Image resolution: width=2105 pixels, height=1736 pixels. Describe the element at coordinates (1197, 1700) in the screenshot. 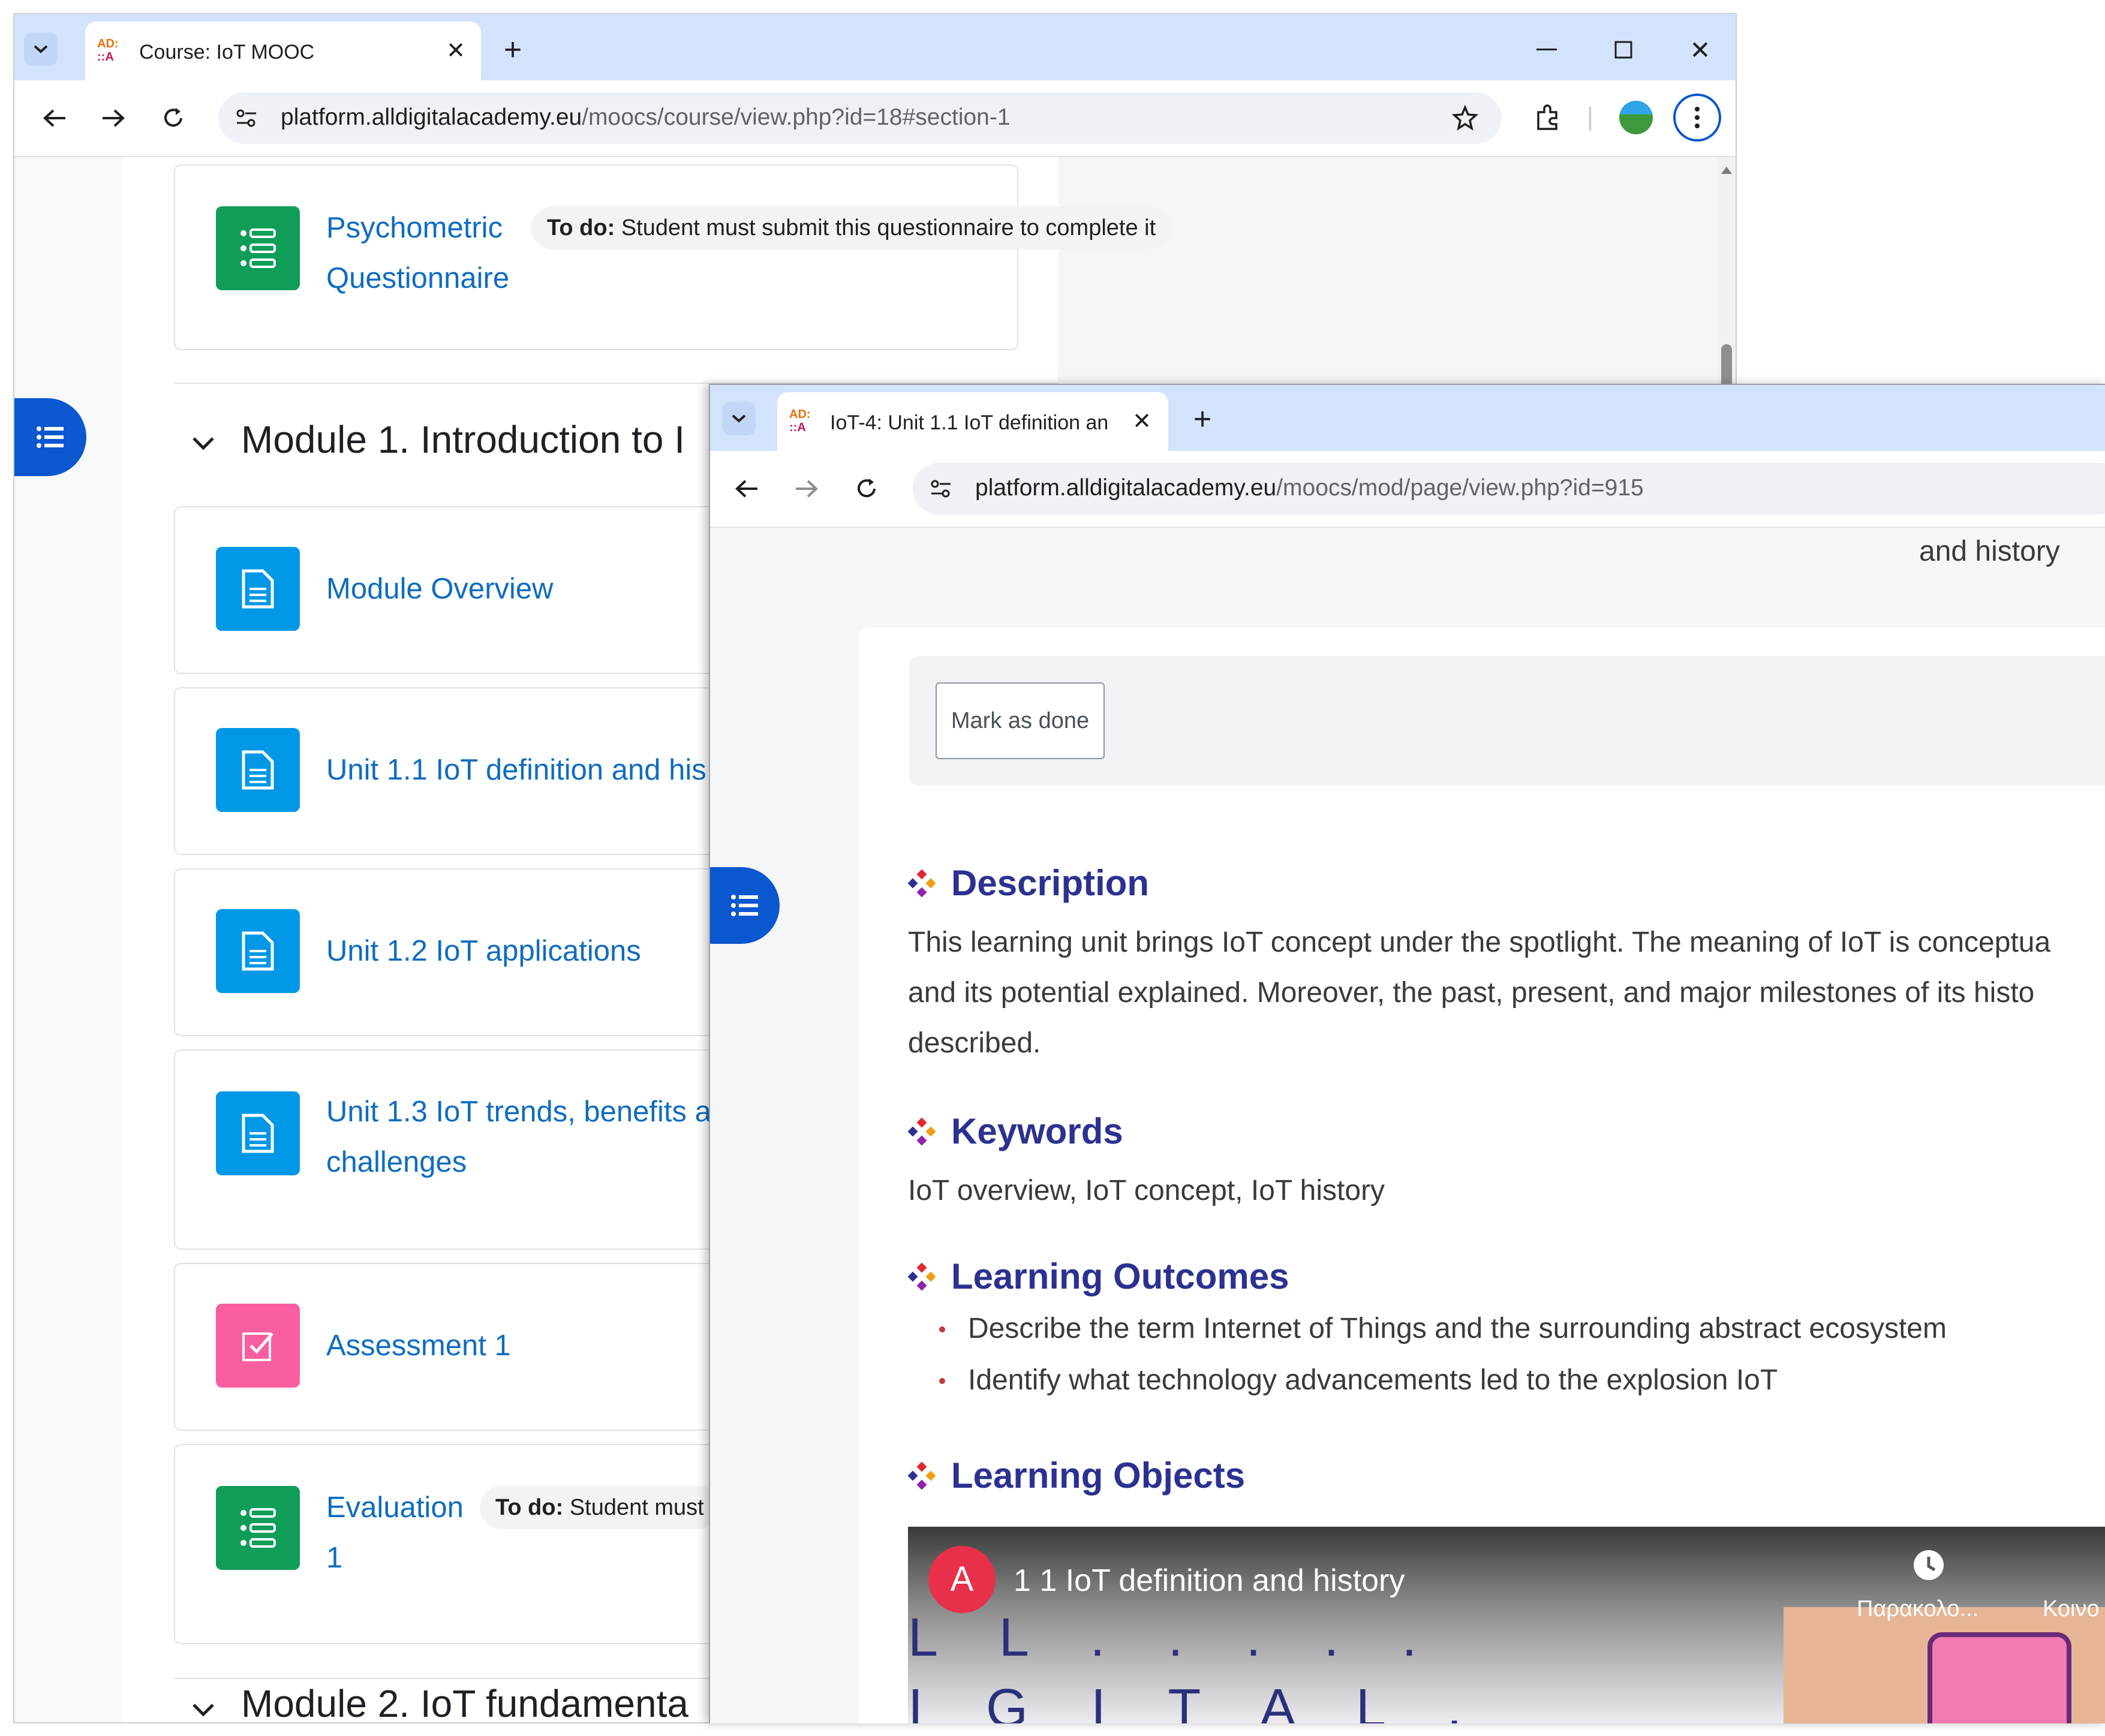

I see `video-frame-text-2: I G I T A L .` at that location.